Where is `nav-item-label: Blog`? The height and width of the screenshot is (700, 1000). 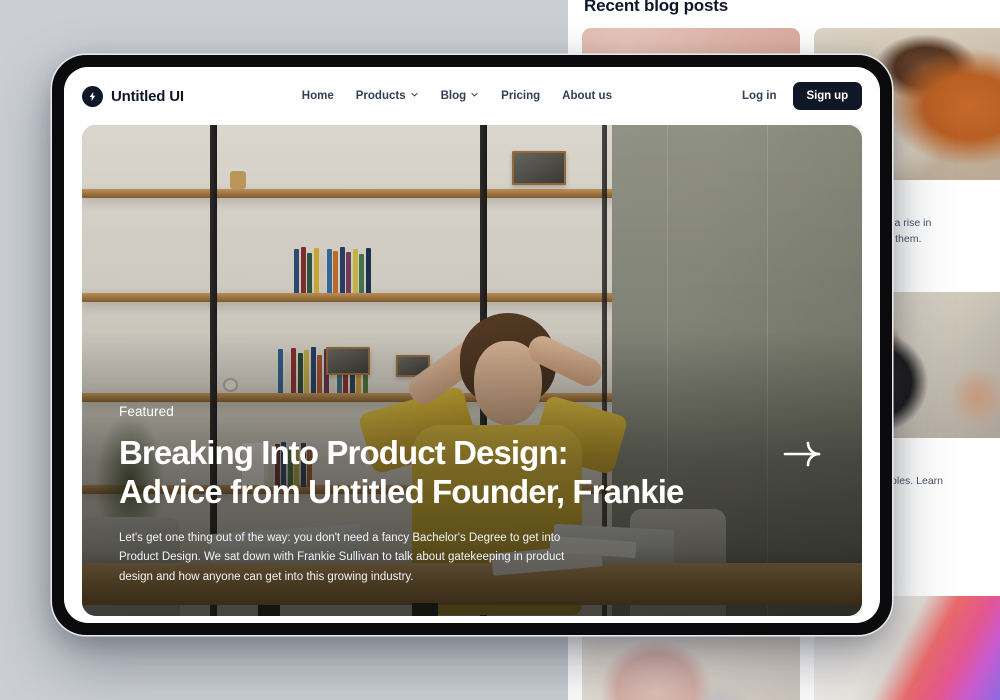
nav-item-label: Blog is located at coordinates (453, 96).